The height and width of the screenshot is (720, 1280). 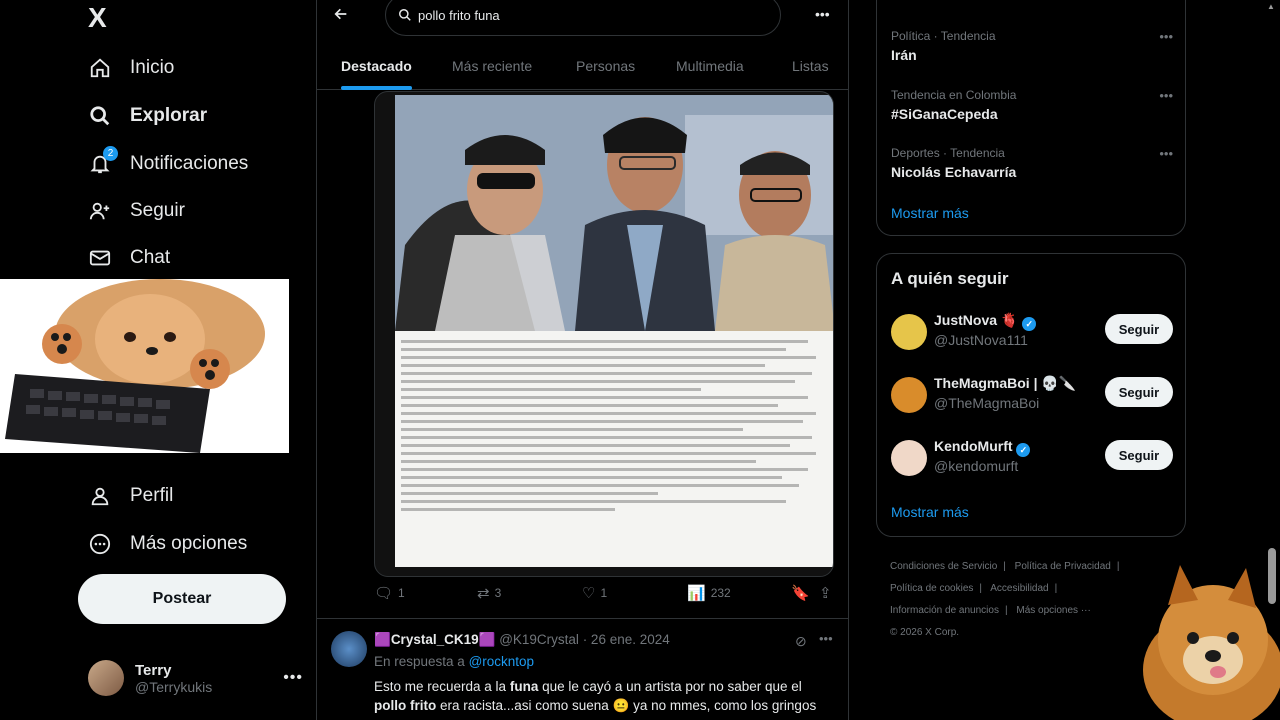 I want to click on follow-suggestion: KendoMurft ✓ @kendomurft Seguir, so click(x=1032, y=463).